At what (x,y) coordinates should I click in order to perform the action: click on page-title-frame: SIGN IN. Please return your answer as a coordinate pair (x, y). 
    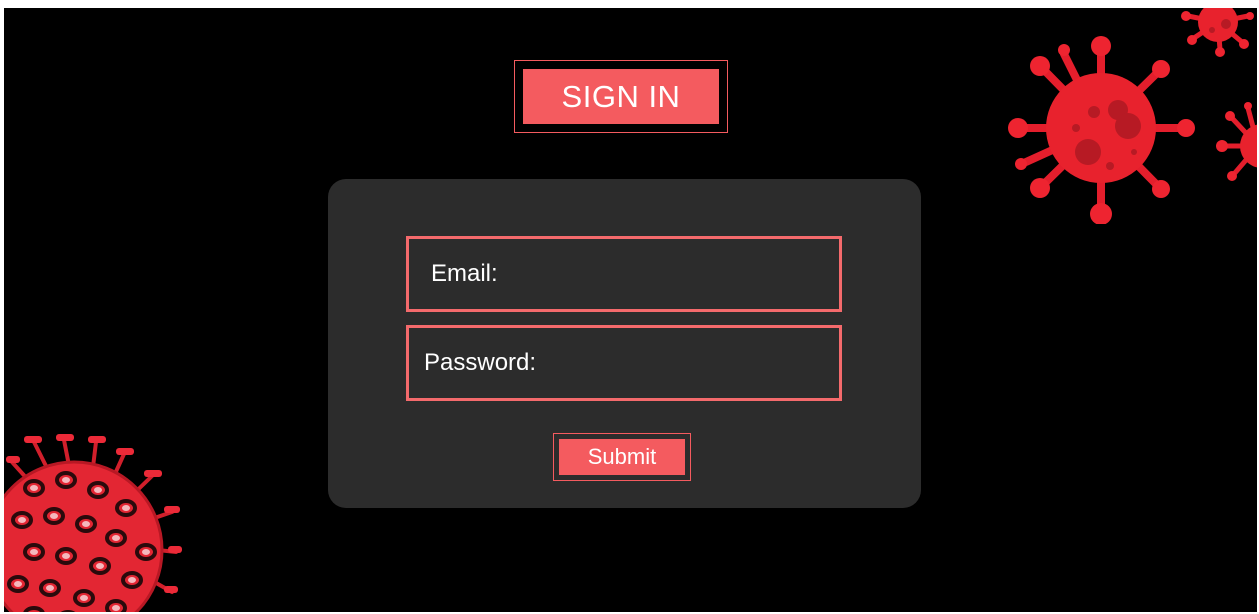
    Looking at the image, I should click on (621, 96).